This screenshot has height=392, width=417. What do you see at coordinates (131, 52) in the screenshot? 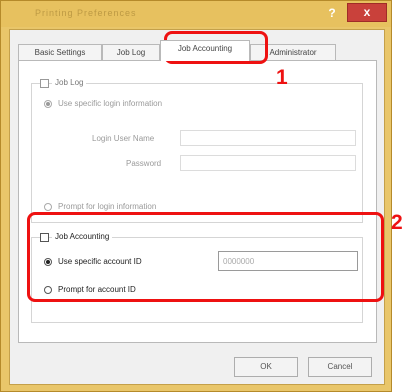
I see `tab-job-log: Job Log` at bounding box center [131, 52].